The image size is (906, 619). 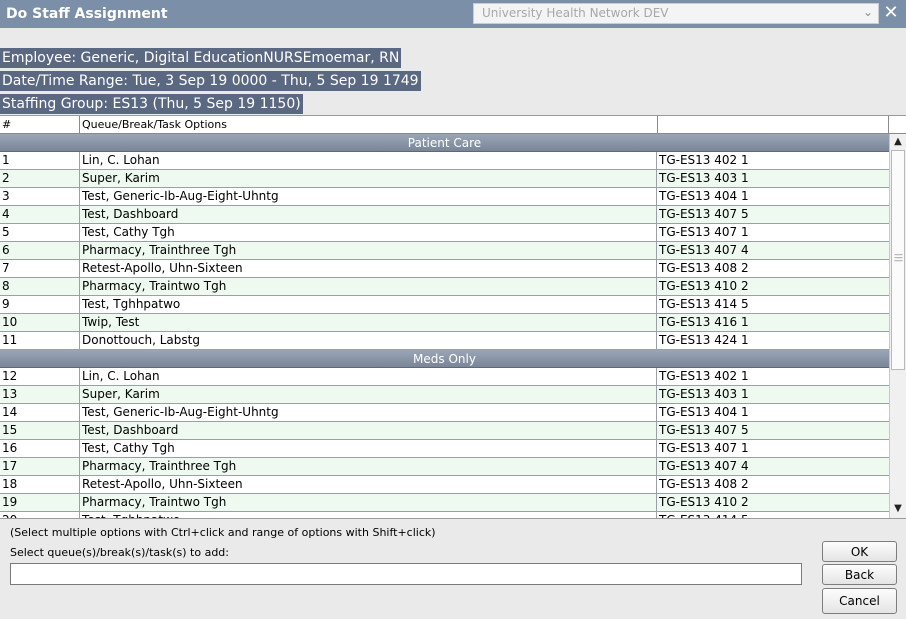 I want to click on table-row: 11 Donottouch, Labstg TG-ES13 424 1, so click(x=444, y=341).